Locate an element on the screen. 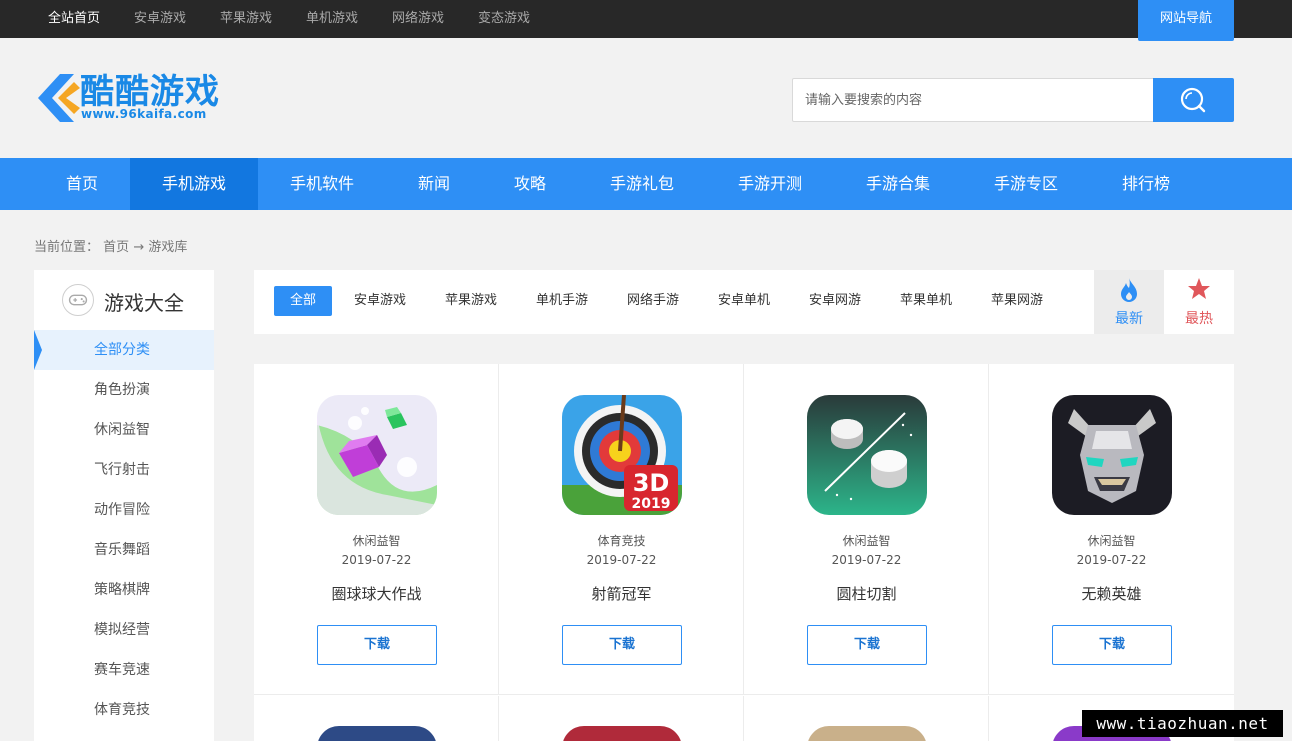  filter-android-games: 安卓游戏 is located at coordinates (380, 301).